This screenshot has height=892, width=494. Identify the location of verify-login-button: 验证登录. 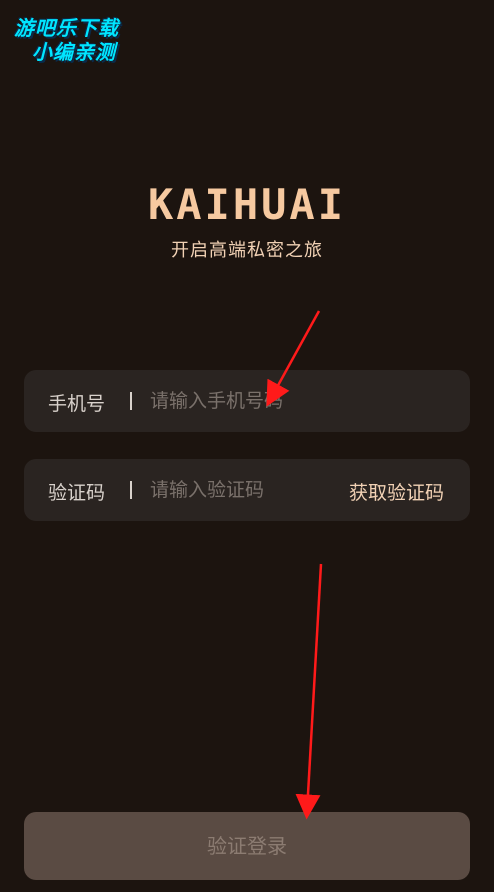
(247, 846).